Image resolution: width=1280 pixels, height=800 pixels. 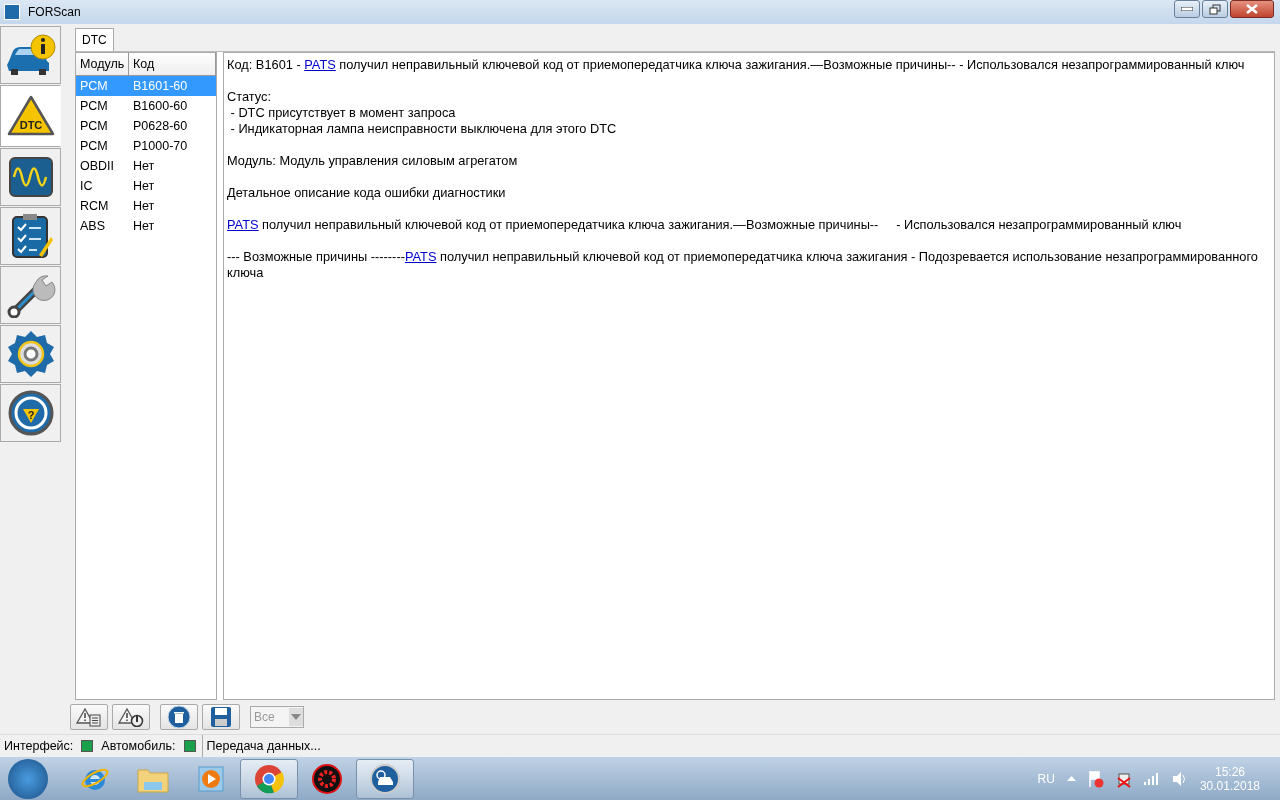 I want to click on trash-icon, so click(x=179, y=717).